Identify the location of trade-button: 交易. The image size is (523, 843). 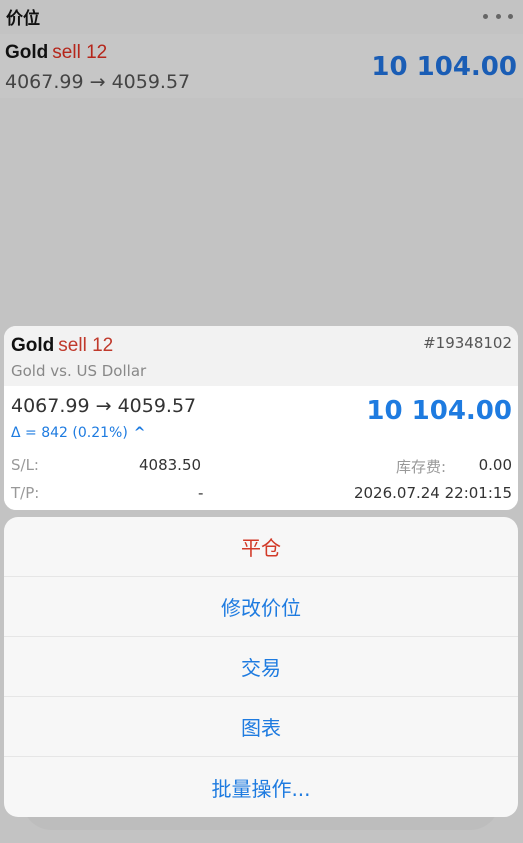
(261, 667).